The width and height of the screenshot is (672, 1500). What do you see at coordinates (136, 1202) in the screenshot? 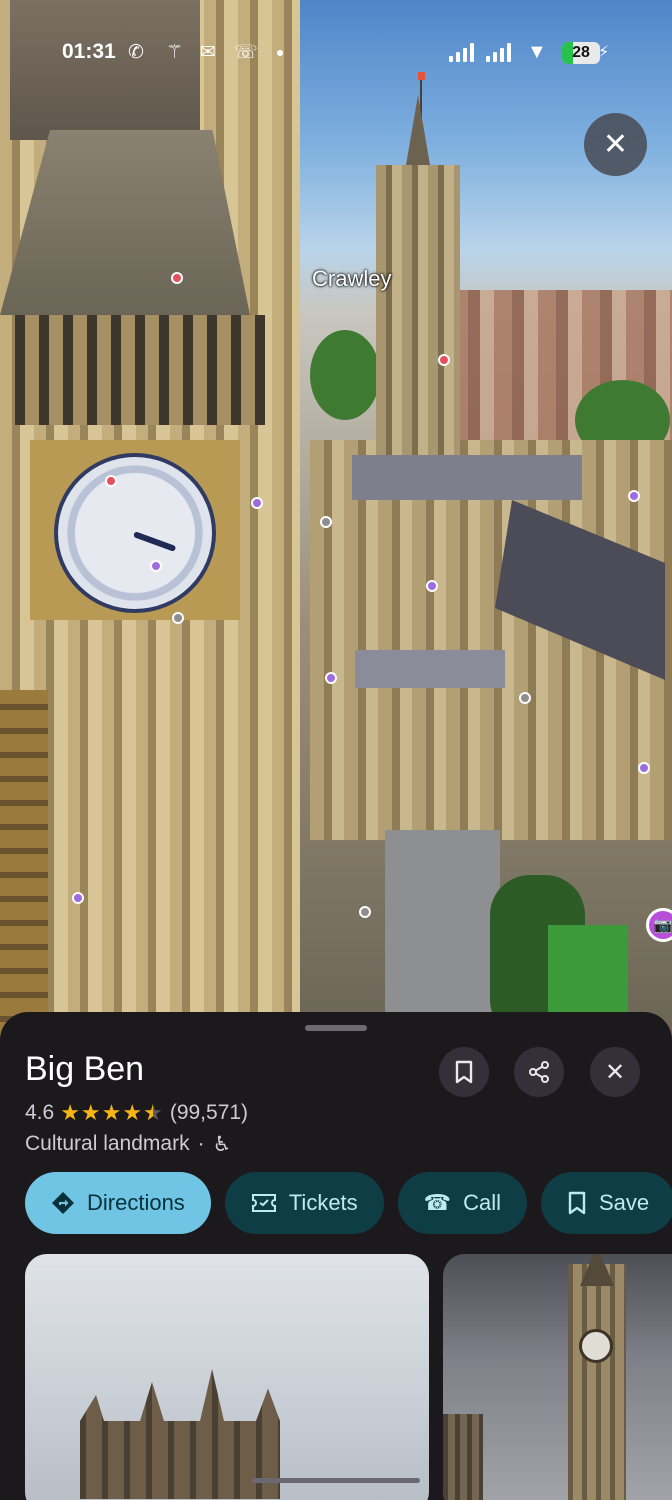
I see `directions-label: Directions` at bounding box center [136, 1202].